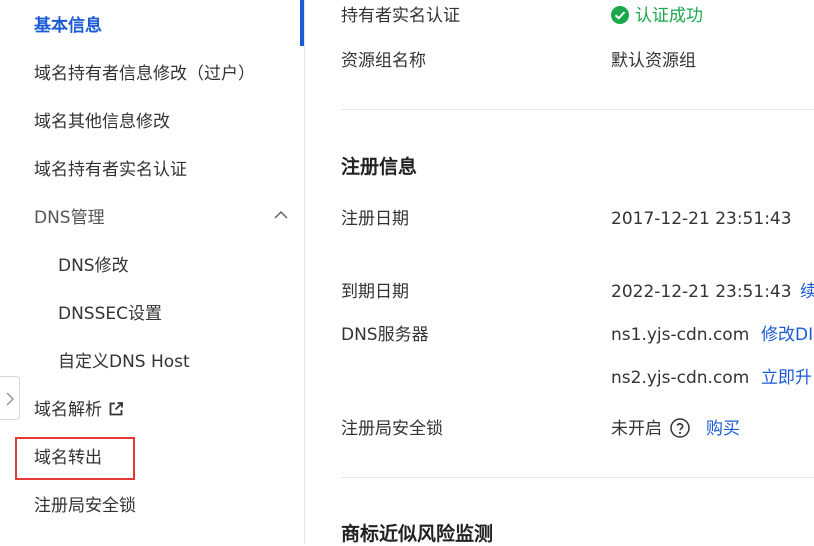 The width and height of the screenshot is (814, 546). What do you see at coordinates (68, 410) in the screenshot?
I see `sidebar-item-label: 域名解析` at bounding box center [68, 410].